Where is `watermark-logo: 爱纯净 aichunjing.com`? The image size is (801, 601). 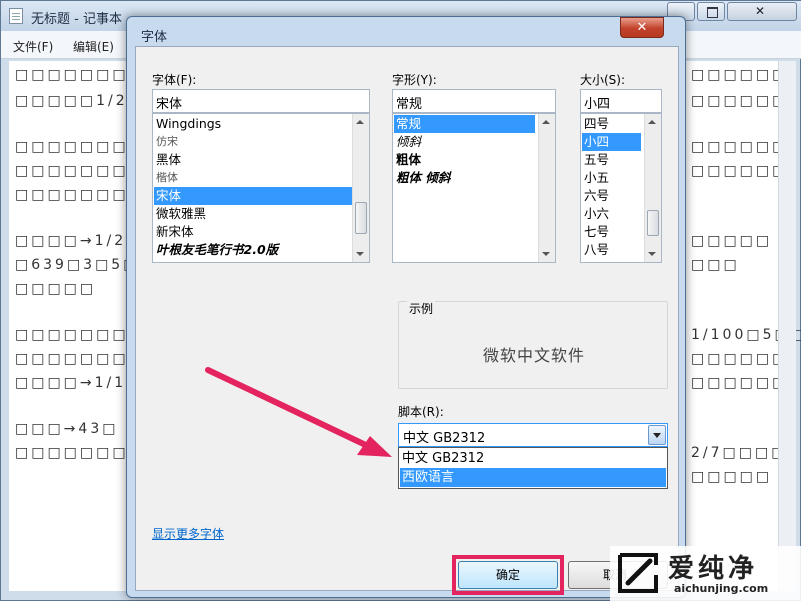 watermark-logo: 爱纯净 aichunjing.com is located at coordinates (705, 573).